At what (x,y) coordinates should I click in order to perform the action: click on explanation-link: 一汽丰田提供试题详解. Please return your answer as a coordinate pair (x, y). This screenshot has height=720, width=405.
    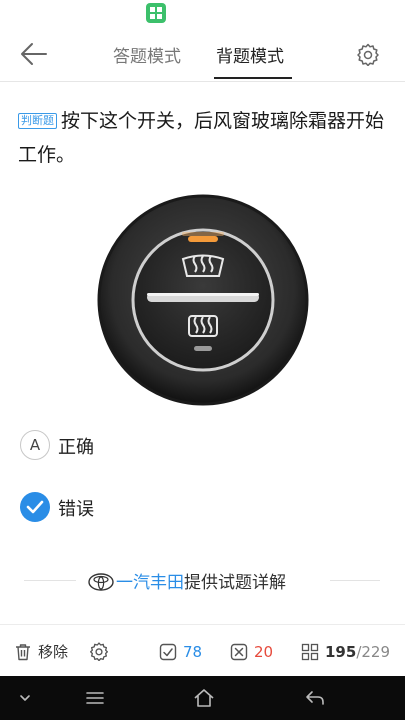
    Looking at the image, I should click on (187, 581).